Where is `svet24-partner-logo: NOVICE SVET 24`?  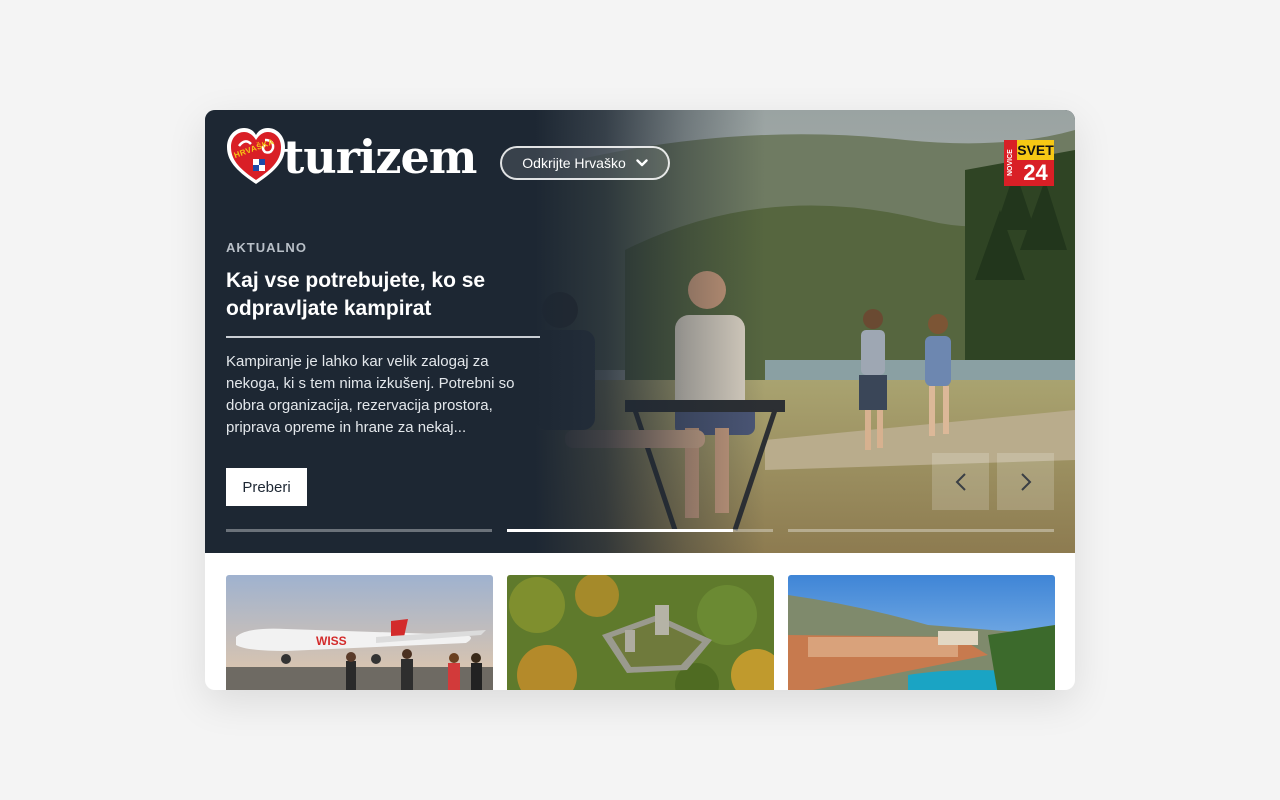 svet24-partner-logo: NOVICE SVET 24 is located at coordinates (1030, 163).